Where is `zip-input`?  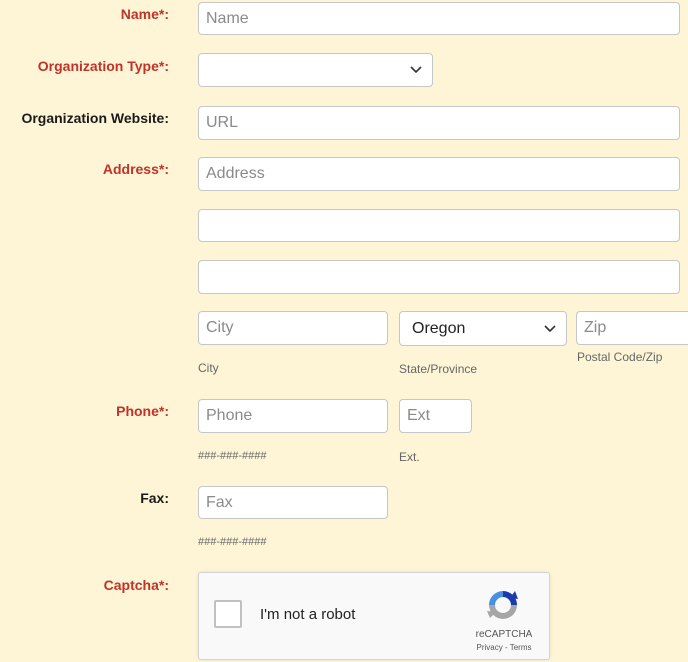
zip-input is located at coordinates (632, 328).